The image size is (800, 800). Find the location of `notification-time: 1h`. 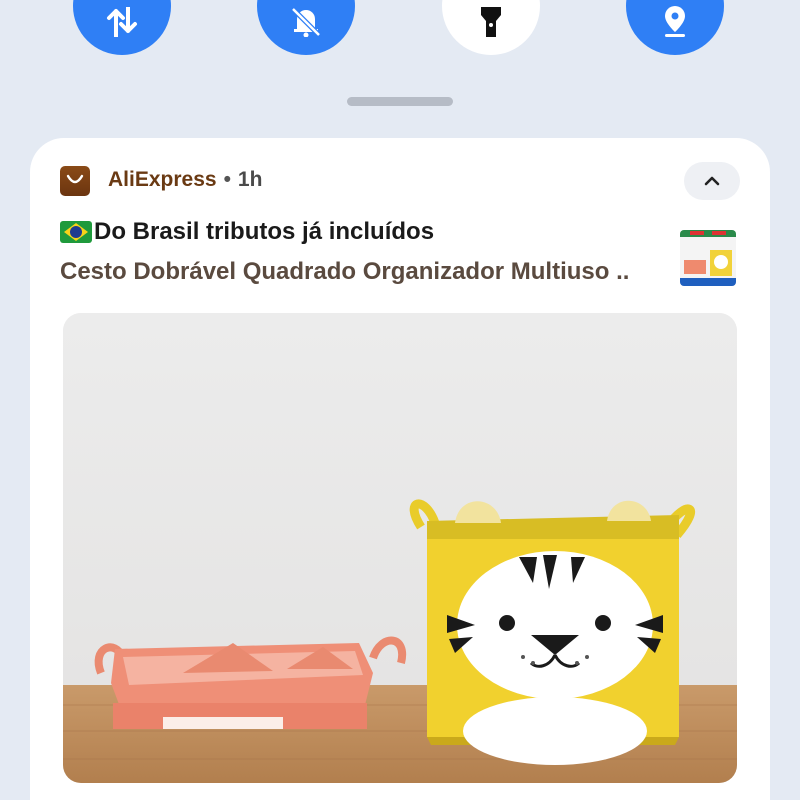

notification-time: 1h is located at coordinates (250, 179).